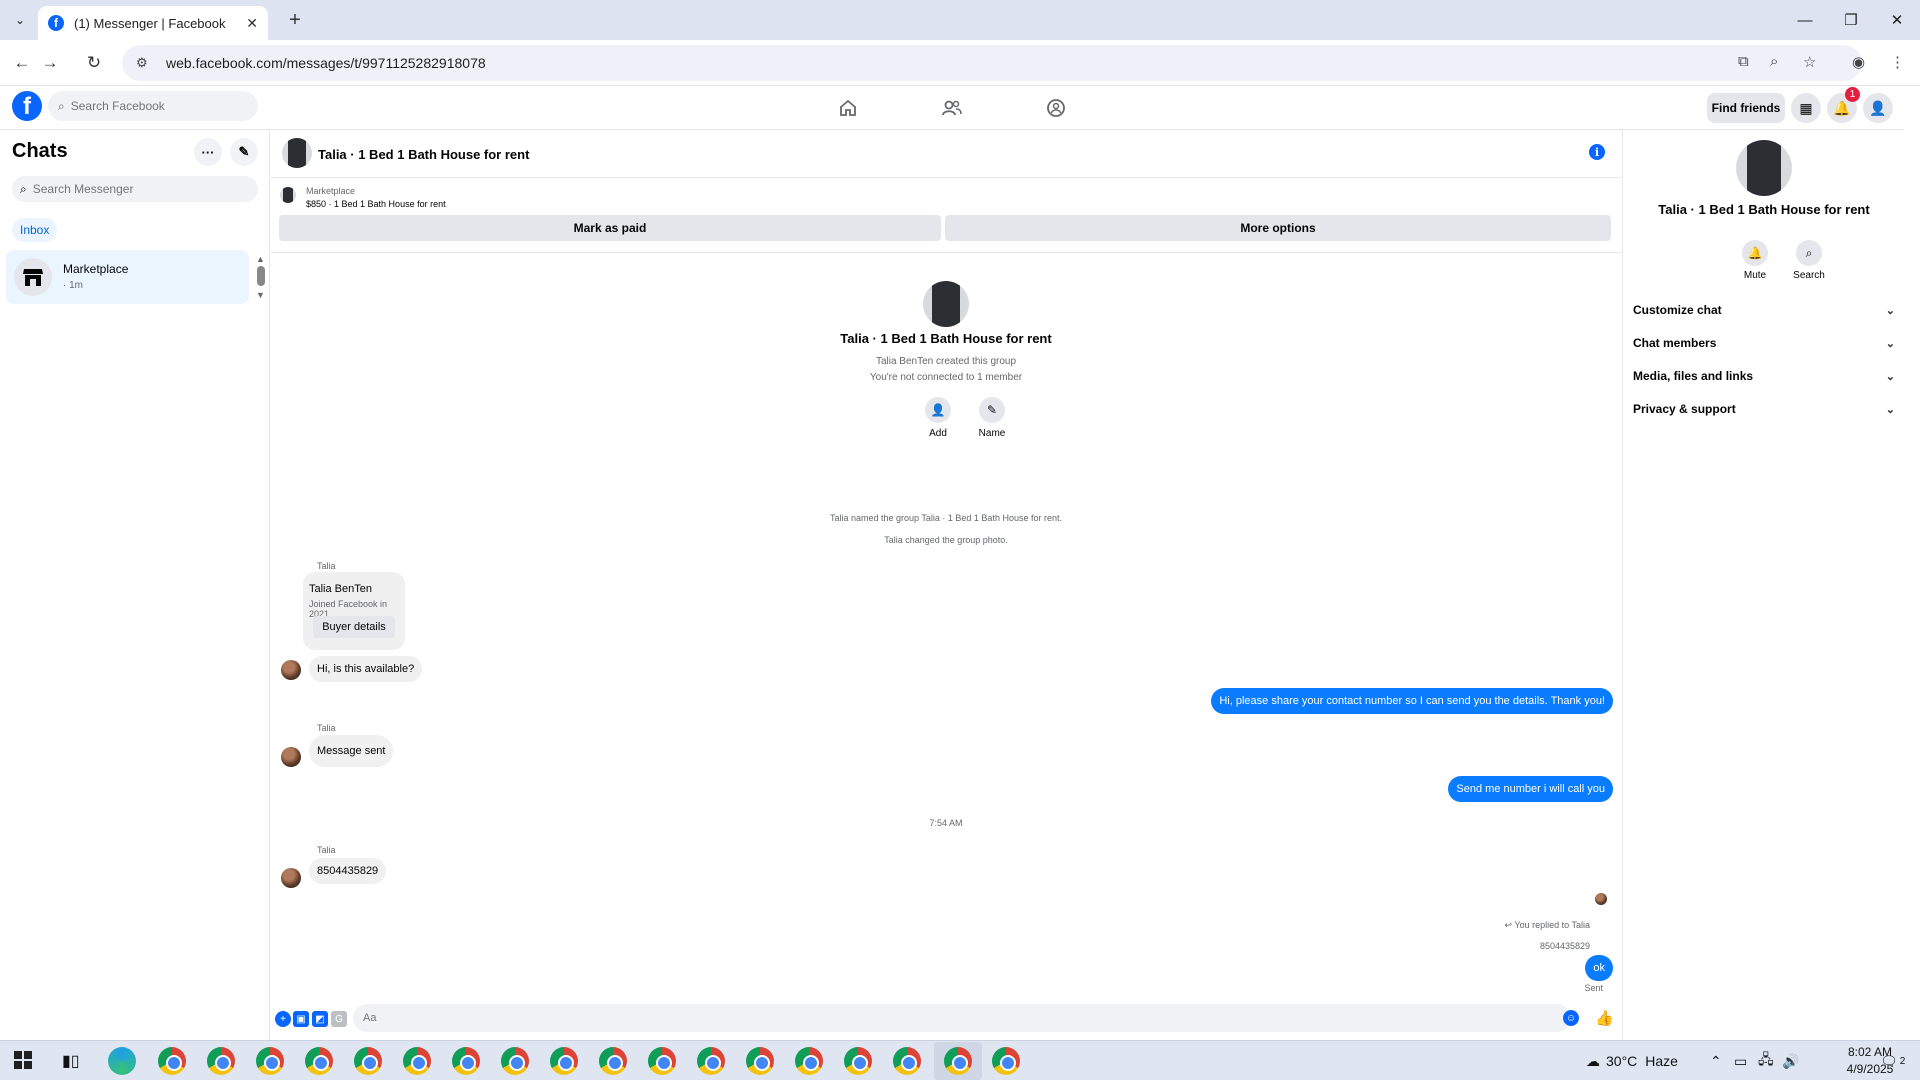 The image size is (1920, 1081). Describe the element at coordinates (1547, 925) in the screenshot. I see `reply-indicator: ↩ You replied to Talia` at that location.